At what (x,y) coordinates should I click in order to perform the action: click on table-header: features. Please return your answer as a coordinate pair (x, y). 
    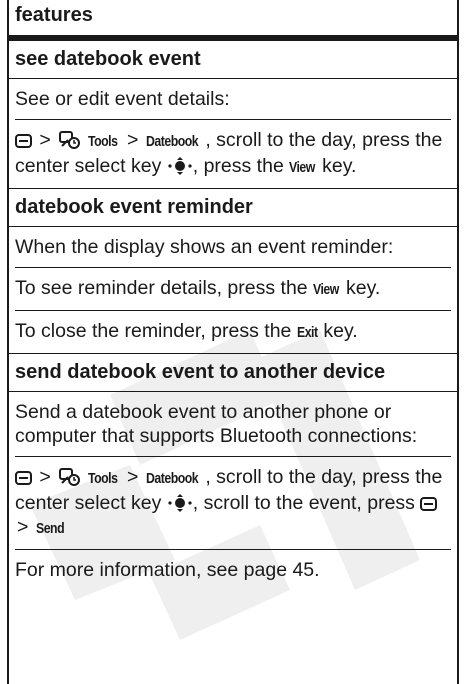
    Looking at the image, I should click on (233, 20).